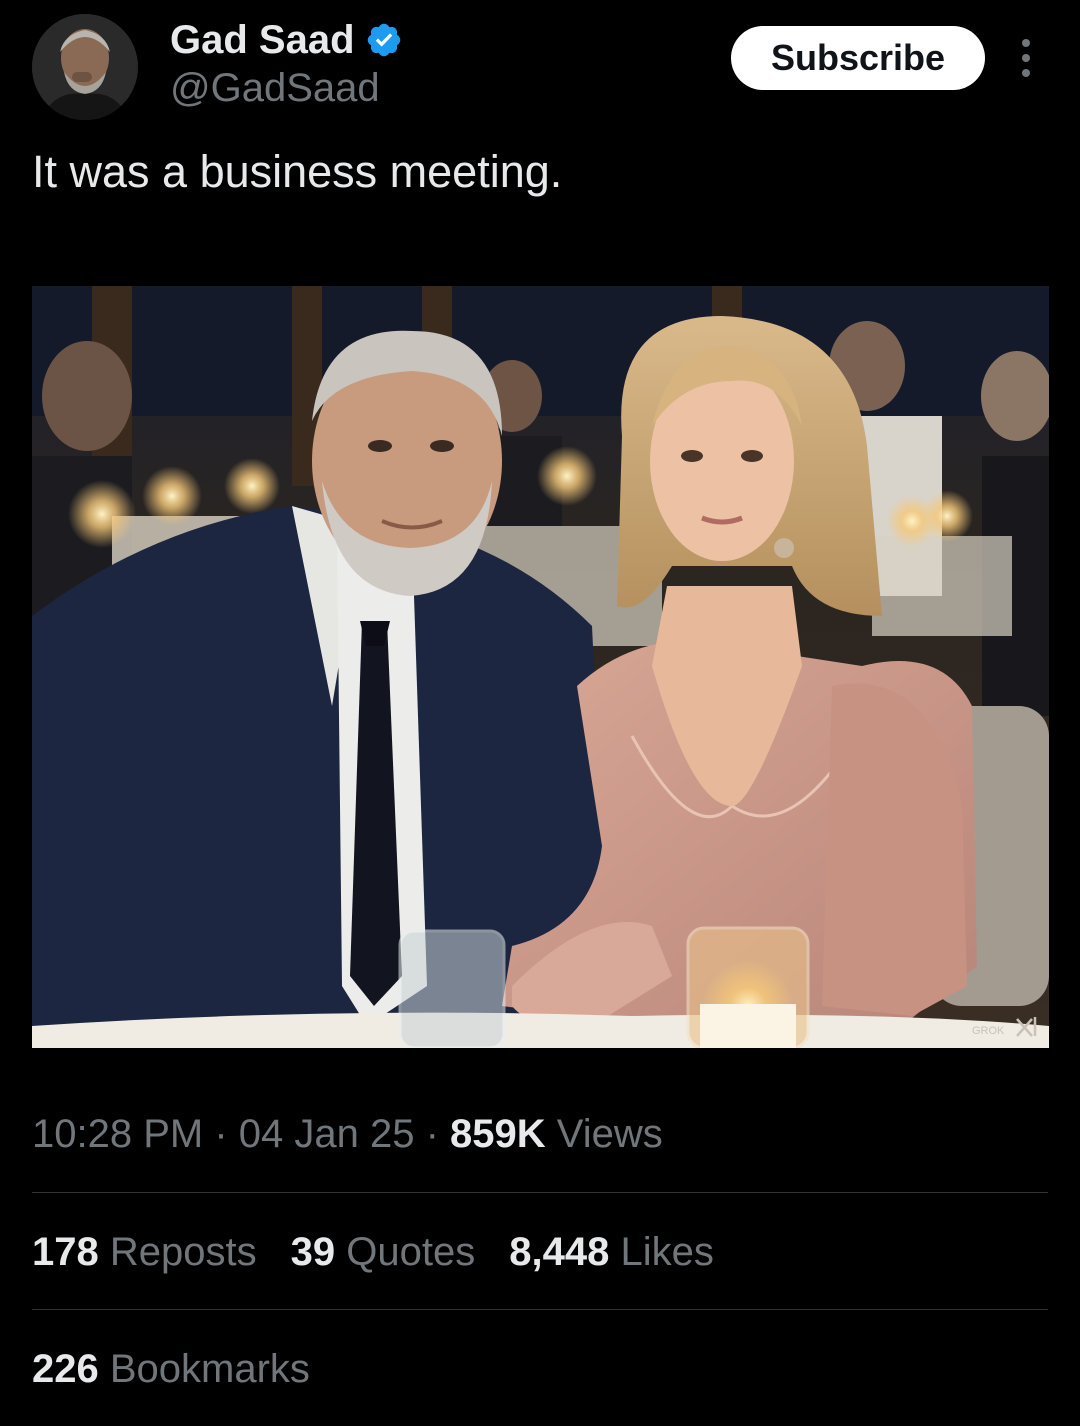 Image resolution: width=1080 pixels, height=1426 pixels. What do you see at coordinates (297, 171) in the screenshot?
I see `tweet-text: It was a business meeting.` at bounding box center [297, 171].